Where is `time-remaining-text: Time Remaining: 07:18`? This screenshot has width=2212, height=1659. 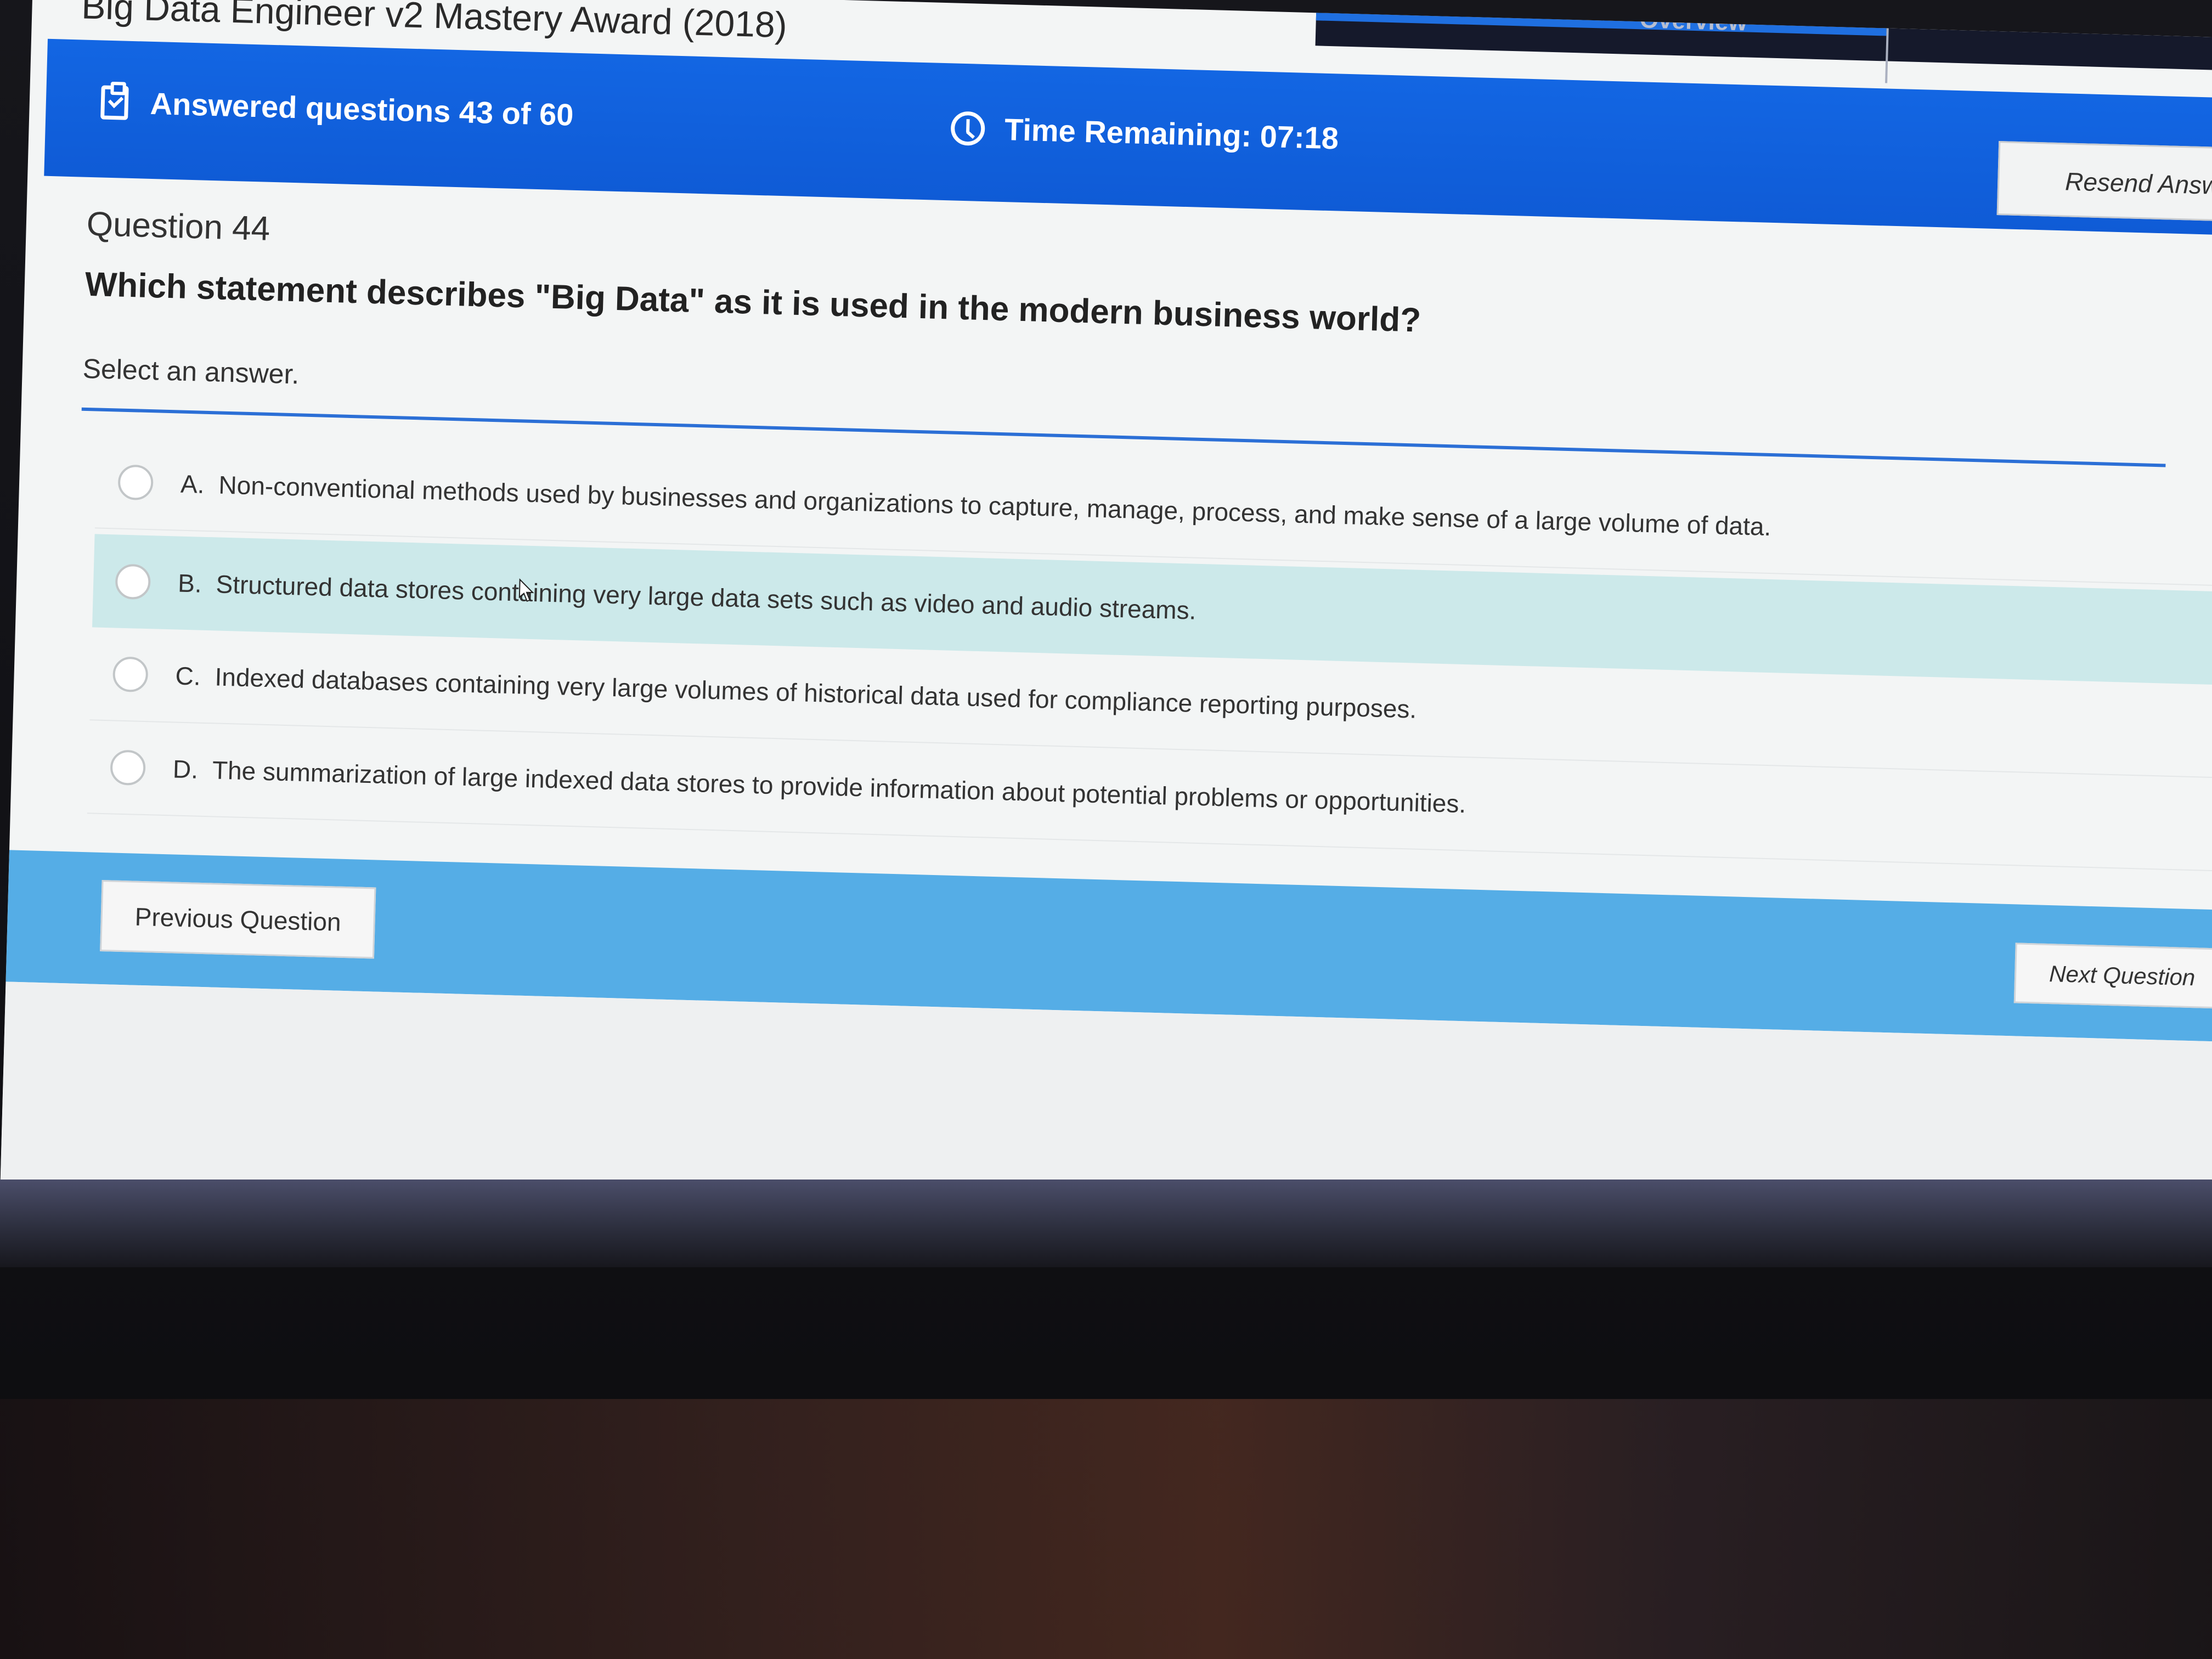
time-remaining-text: Time Remaining: 07:18 is located at coordinates (1171, 134).